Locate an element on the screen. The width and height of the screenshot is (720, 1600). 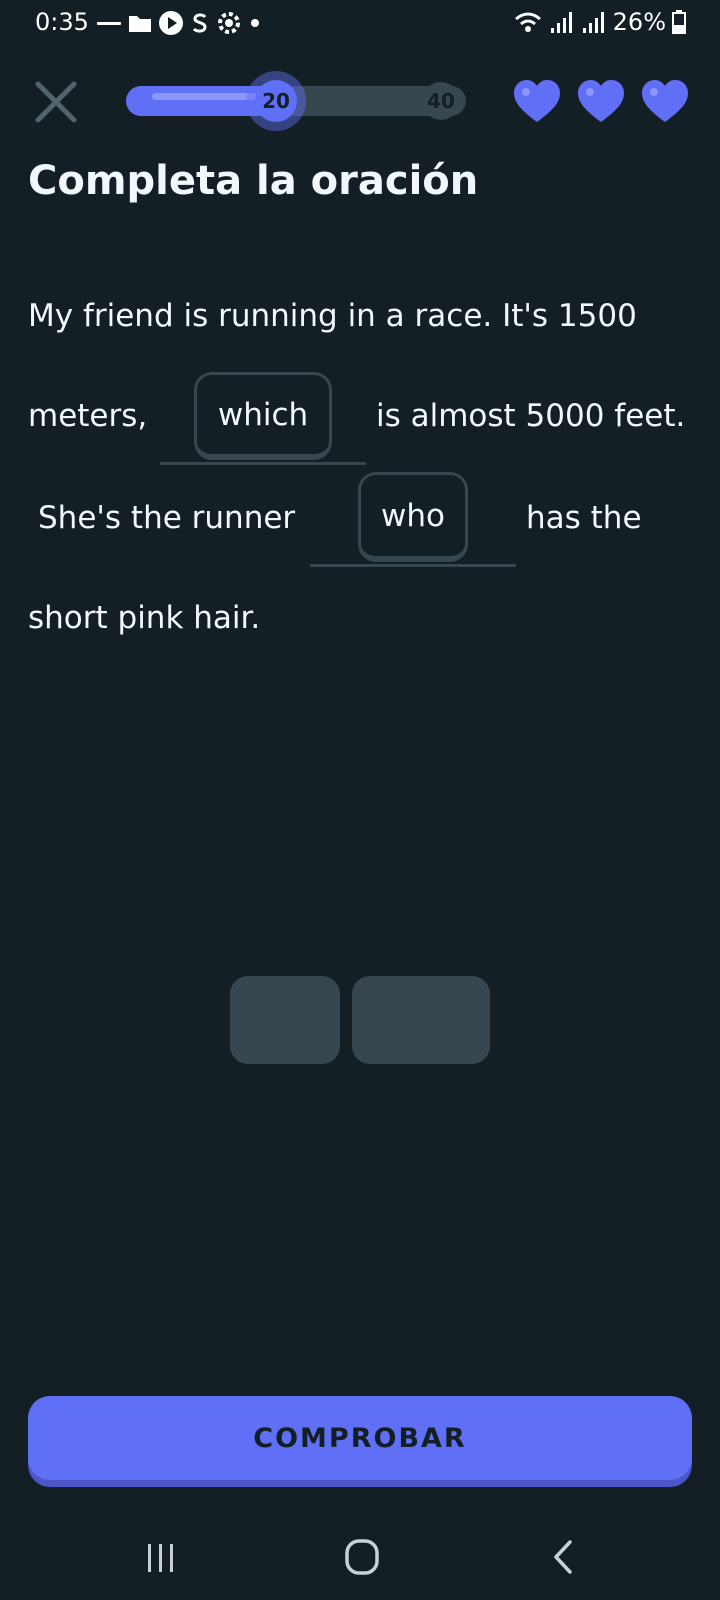
play-icon is located at coordinates (171, 23).